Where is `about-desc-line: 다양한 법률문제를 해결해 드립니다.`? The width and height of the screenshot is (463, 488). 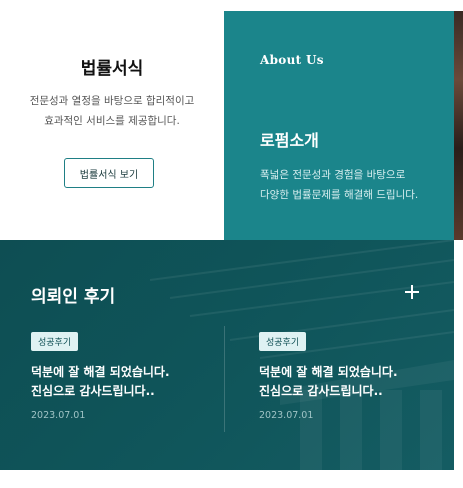 about-desc-line: 다양한 법률문제를 해결해 드립니다. is located at coordinates (339, 195).